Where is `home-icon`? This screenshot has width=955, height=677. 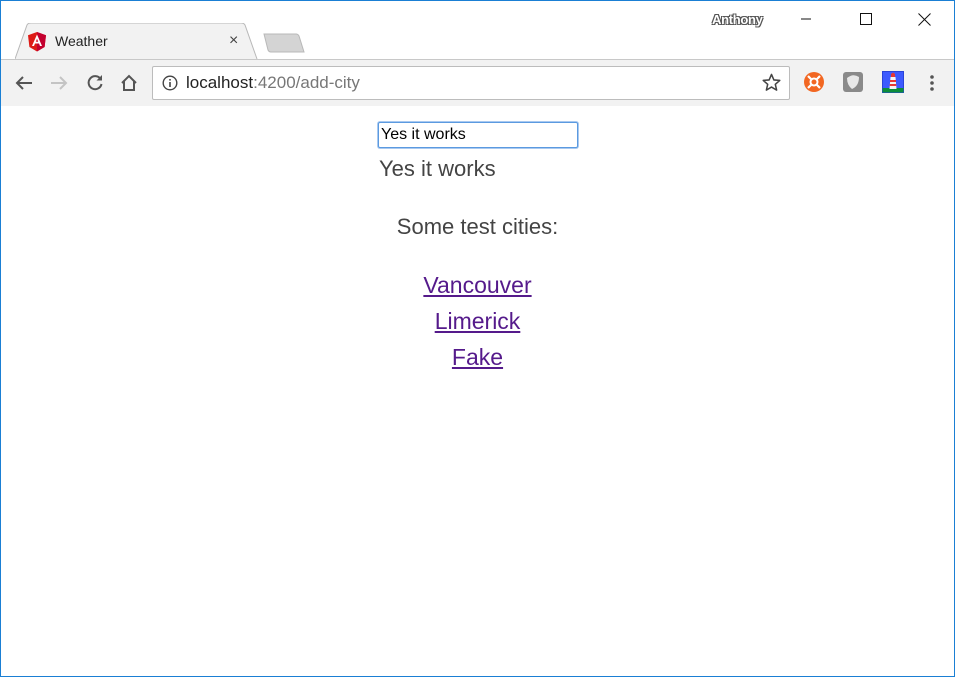 home-icon is located at coordinates (129, 82).